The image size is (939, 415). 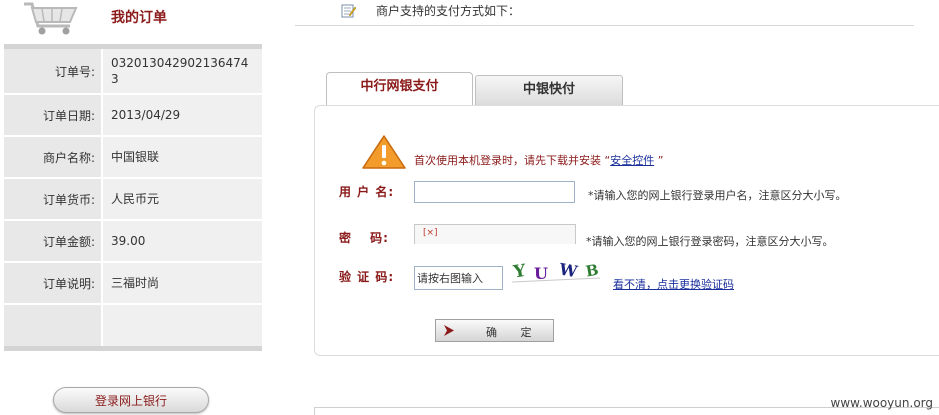 What do you see at coordinates (632, 160) in the screenshot?
I see `security-control-link: 安全控件` at bounding box center [632, 160].